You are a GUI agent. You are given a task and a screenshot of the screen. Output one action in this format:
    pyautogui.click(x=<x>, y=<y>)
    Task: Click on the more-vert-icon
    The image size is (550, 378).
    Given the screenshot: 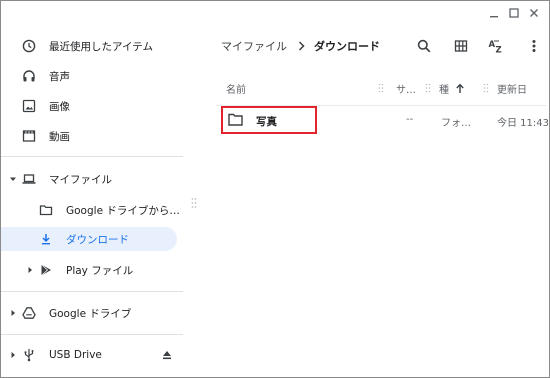 What is the action you would take?
    pyautogui.click(x=534, y=46)
    